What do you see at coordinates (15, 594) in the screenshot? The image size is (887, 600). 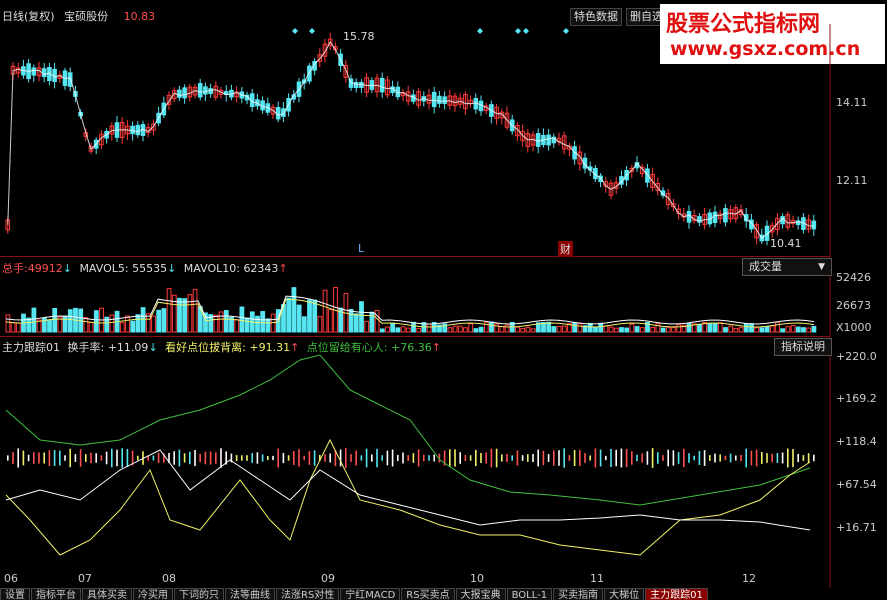 I see `tab-settings: 设置` at bounding box center [15, 594].